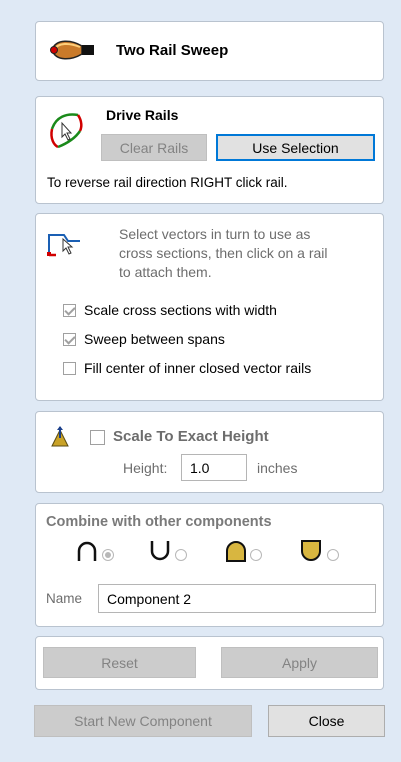 This screenshot has height=762, width=401. What do you see at coordinates (180, 310) in the screenshot?
I see `scale-with-width-label: Scale cross sections with width` at bounding box center [180, 310].